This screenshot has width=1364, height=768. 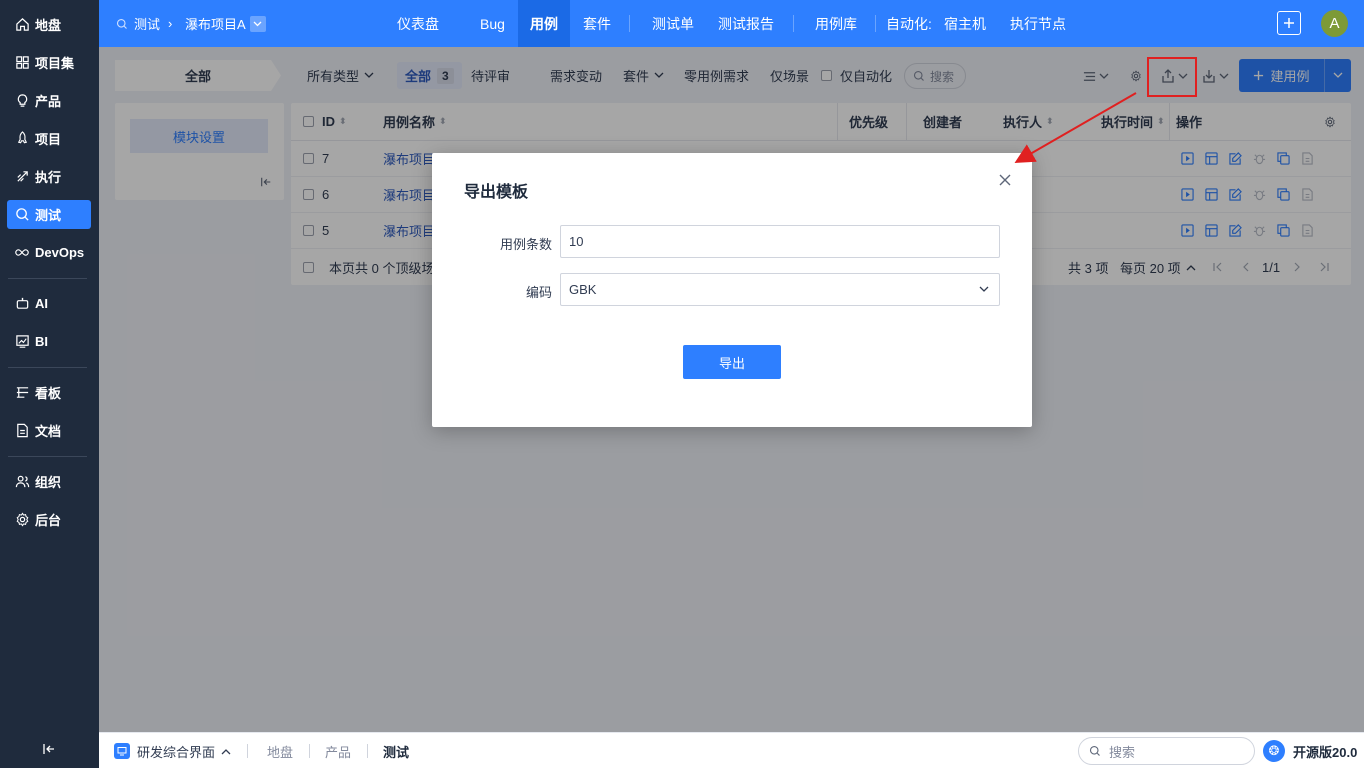 I want to click on sidebar-item-project: 项目, so click(x=49, y=138).